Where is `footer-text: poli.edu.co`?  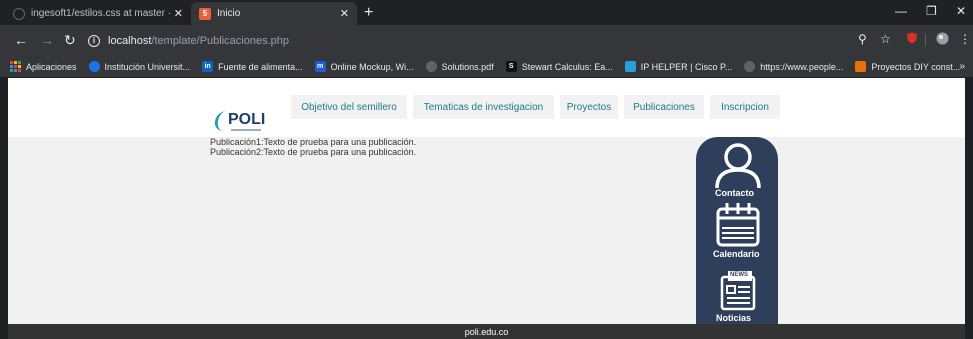 footer-text: poli.edu.co is located at coordinates (486, 331).